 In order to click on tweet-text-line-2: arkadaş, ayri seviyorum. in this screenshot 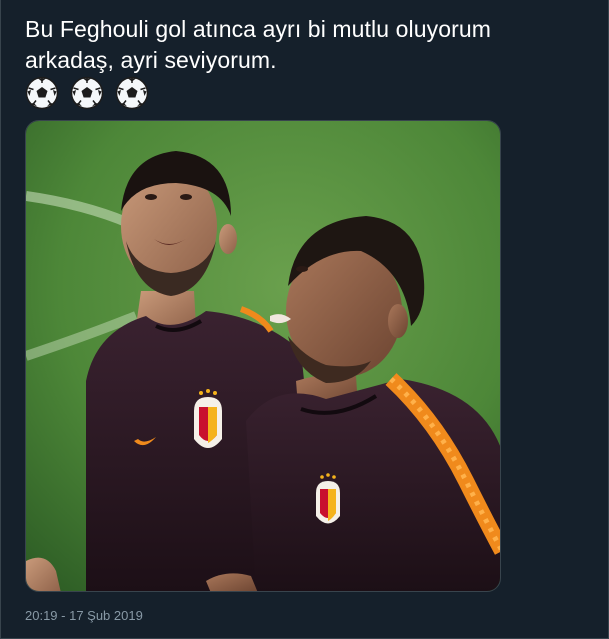, I will do `click(151, 60)`.